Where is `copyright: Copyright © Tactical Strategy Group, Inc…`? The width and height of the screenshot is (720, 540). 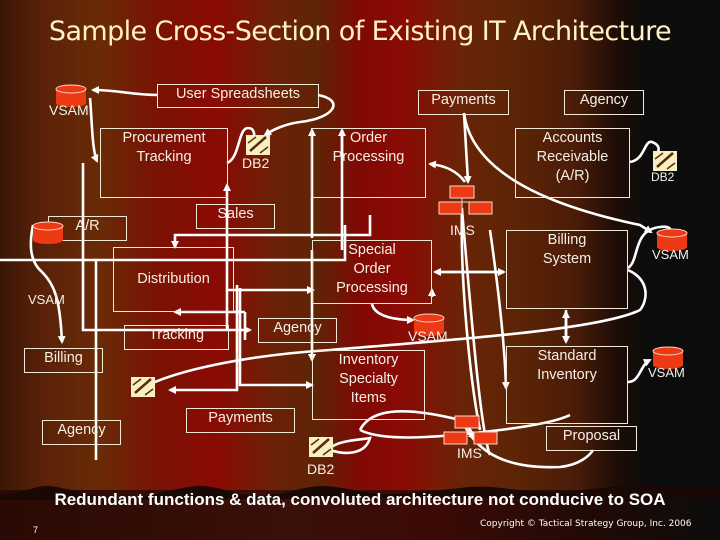
copyright: Copyright © Tactical Strategy Group, Inc… is located at coordinates (586, 524).